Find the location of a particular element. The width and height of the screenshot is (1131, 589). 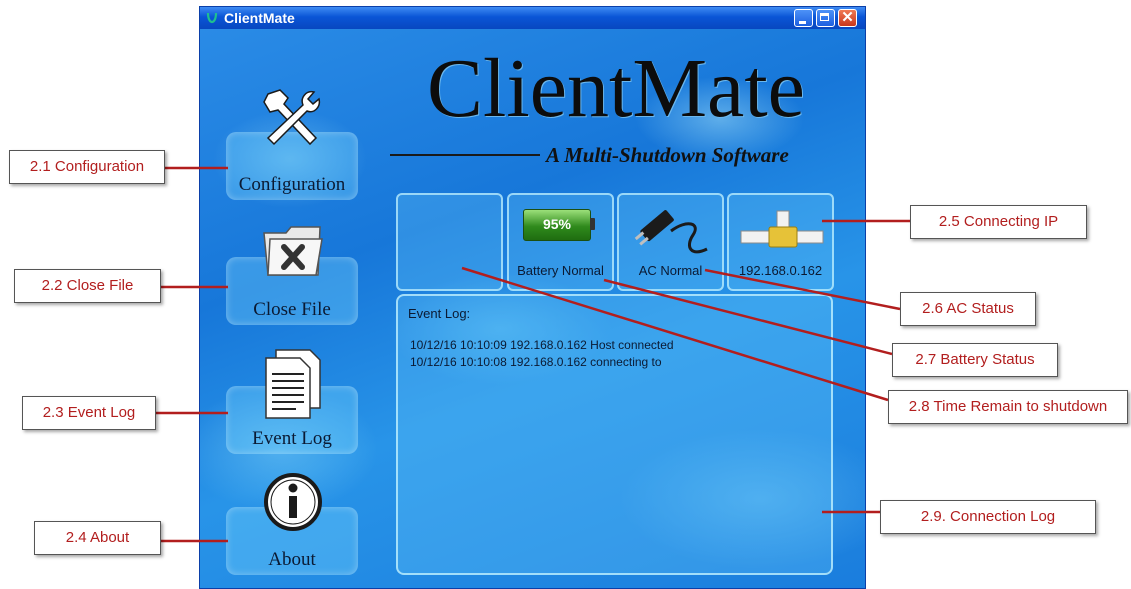

leader-line-battery-status is located at coordinates (748, 317).